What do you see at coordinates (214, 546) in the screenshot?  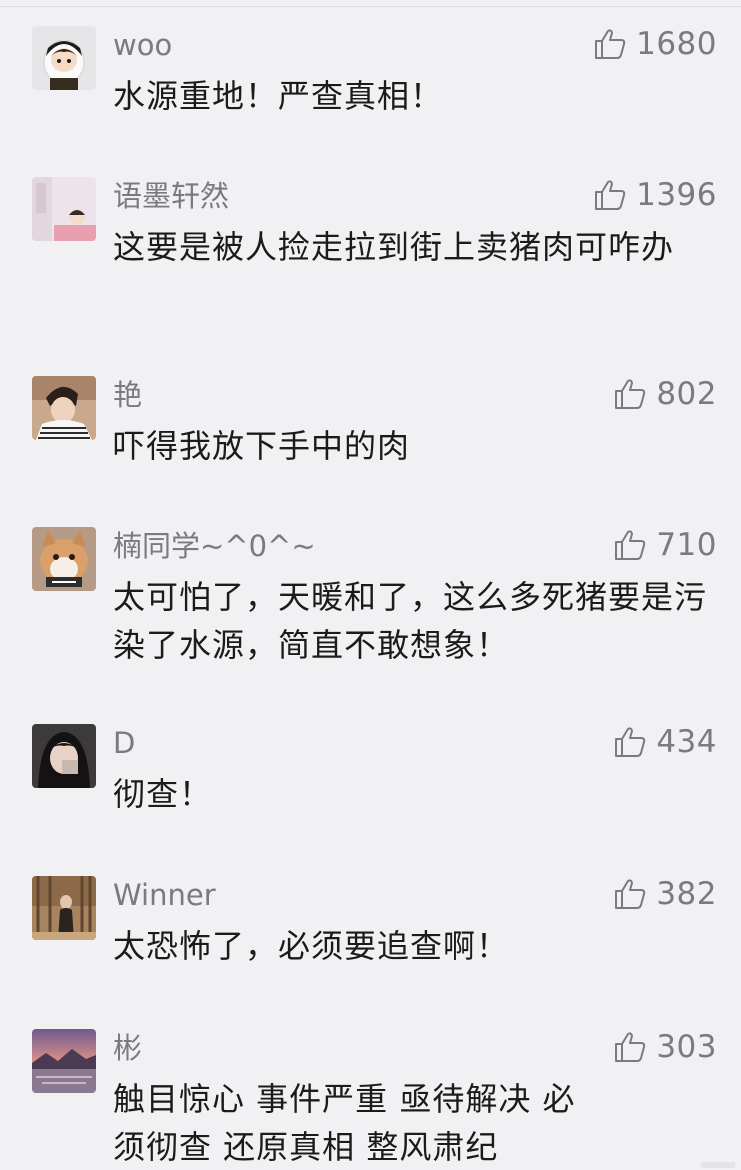 I see `username: 楠同学~^0^~` at bounding box center [214, 546].